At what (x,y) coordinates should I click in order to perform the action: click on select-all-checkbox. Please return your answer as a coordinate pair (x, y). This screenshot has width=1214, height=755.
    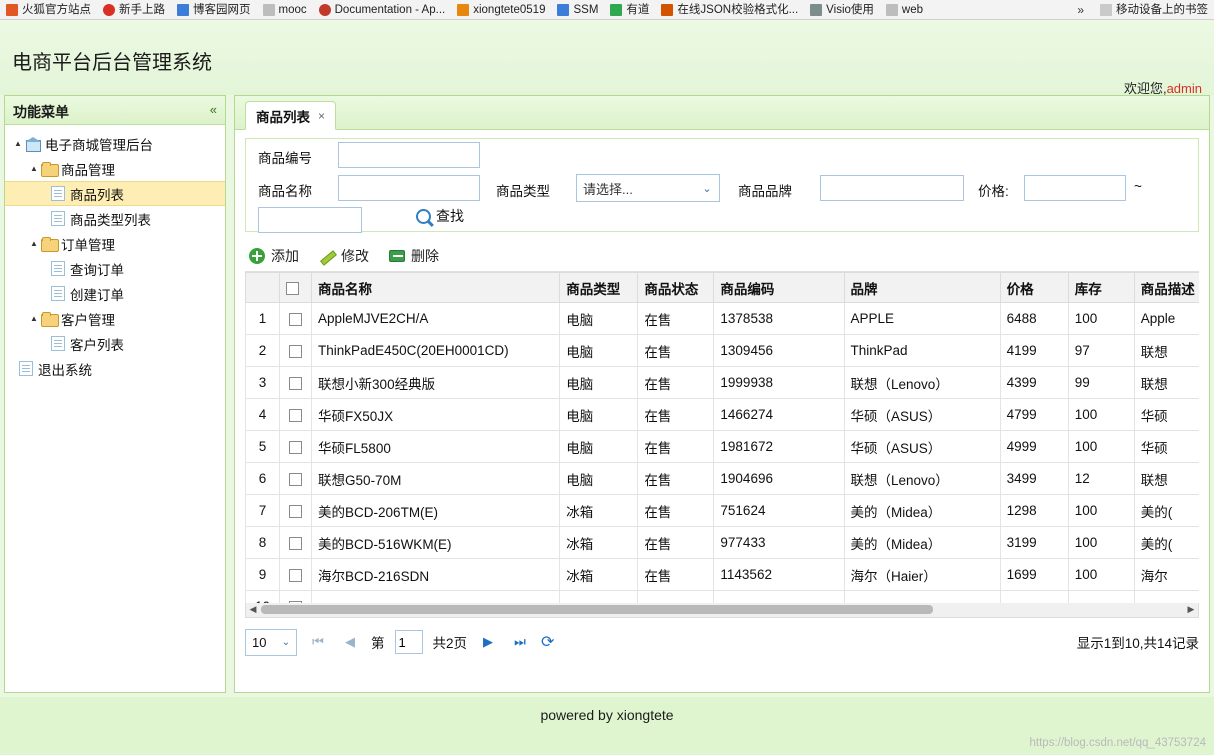
    Looking at the image, I should click on (293, 288).